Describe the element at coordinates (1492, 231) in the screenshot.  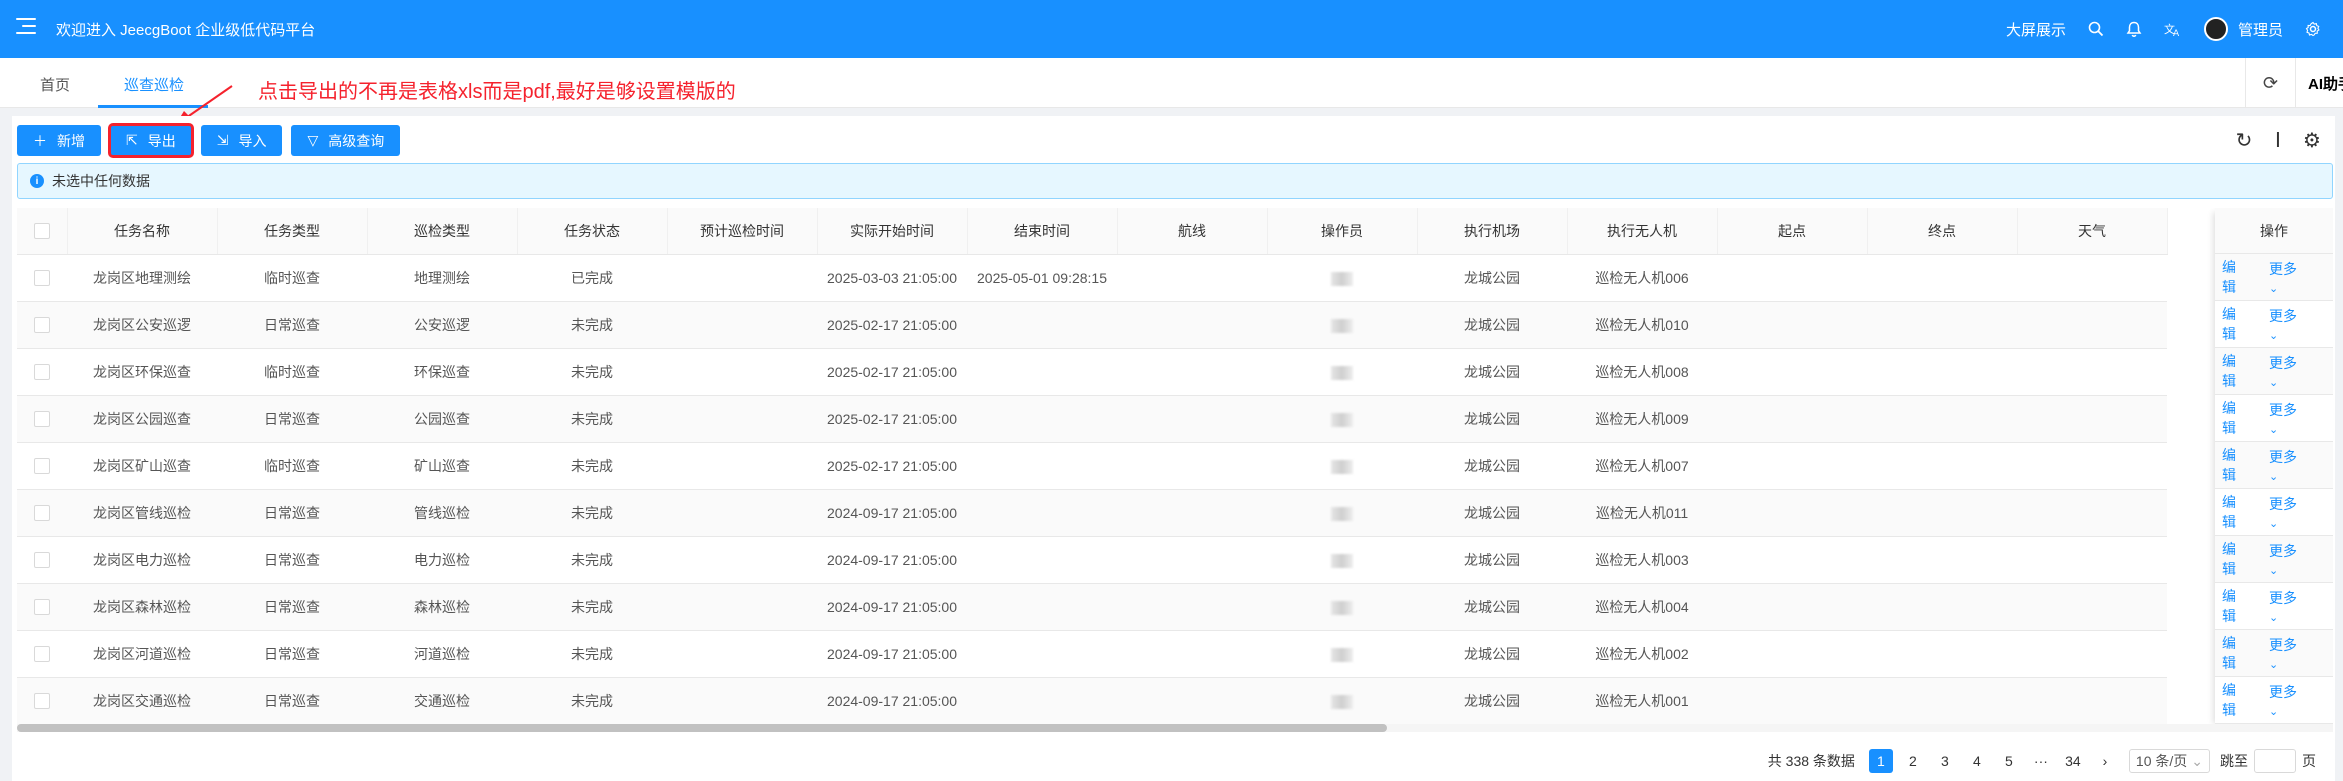
I see `col-header: 执行机场` at that location.